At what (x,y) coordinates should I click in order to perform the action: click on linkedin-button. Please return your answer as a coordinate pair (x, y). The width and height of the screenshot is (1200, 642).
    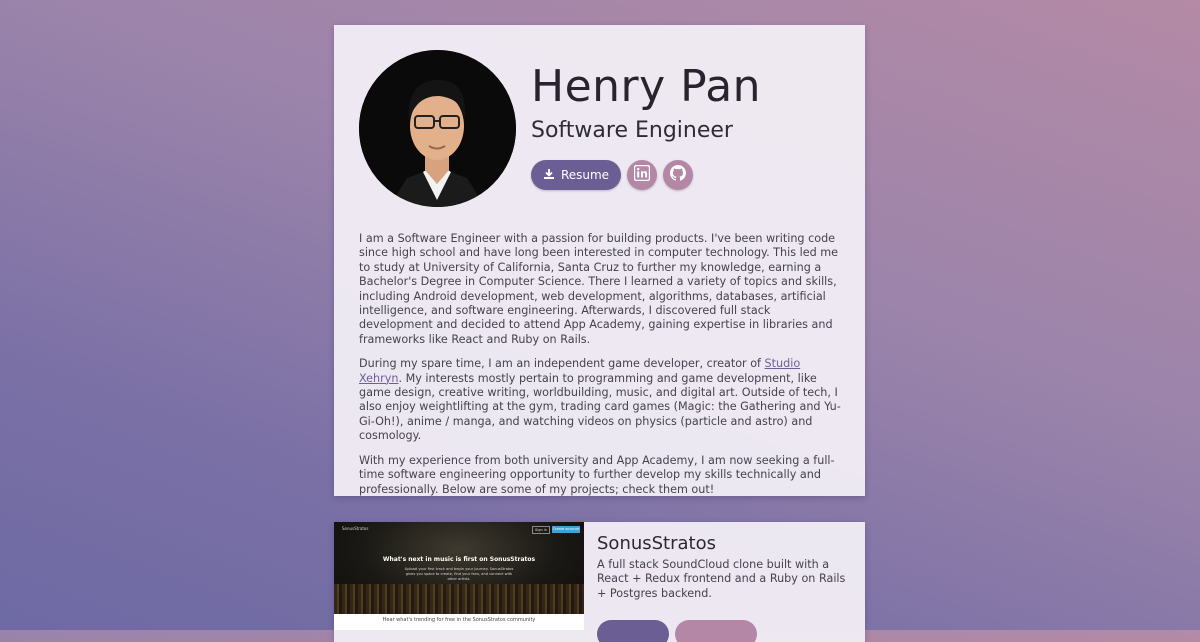
    Looking at the image, I should click on (642, 175).